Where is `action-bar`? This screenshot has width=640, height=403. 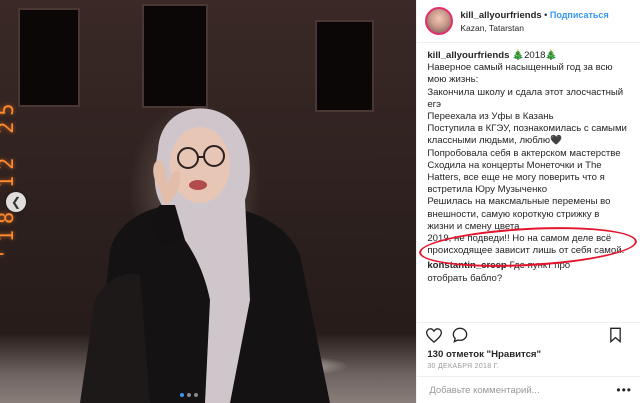 action-bar is located at coordinates (528, 334).